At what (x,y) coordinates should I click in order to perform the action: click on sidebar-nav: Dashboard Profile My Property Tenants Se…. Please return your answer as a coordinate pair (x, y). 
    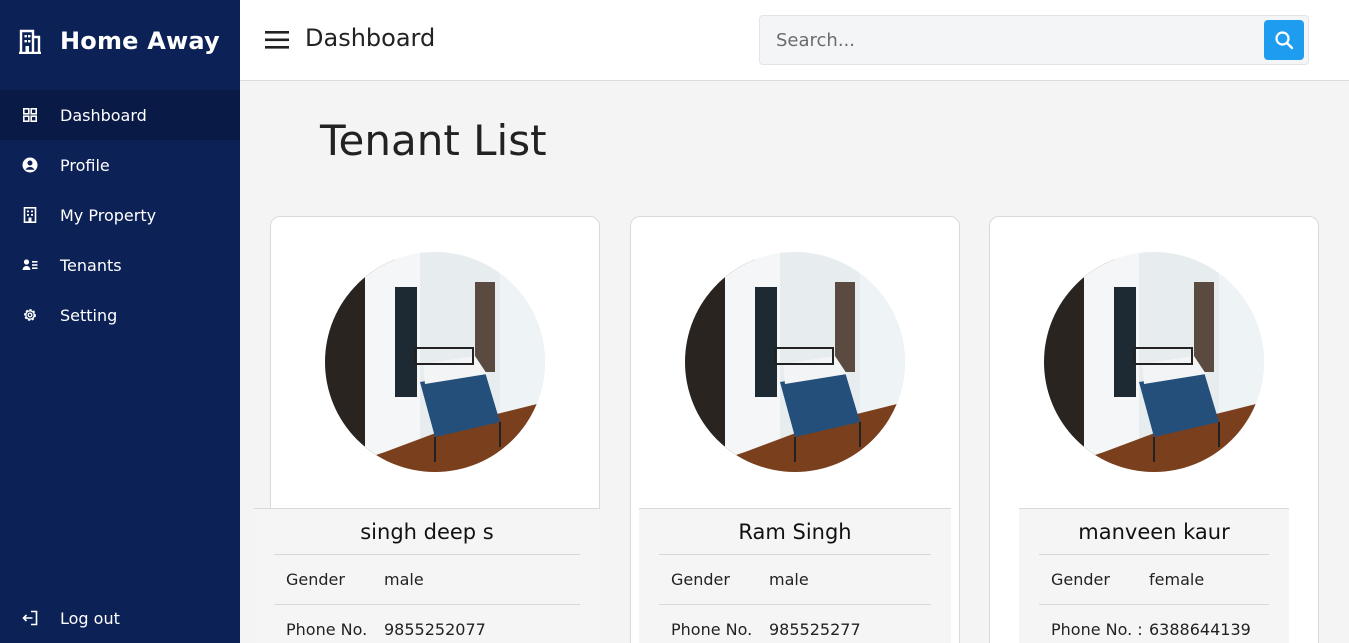
    Looking at the image, I should click on (120, 215).